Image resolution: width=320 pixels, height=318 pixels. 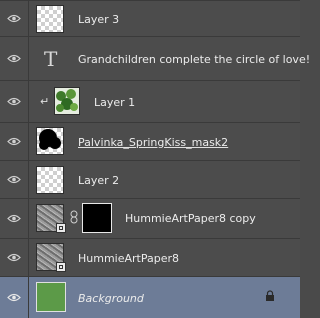 I want to click on layer-row-layer-3: Layer 3, so click(x=150, y=18).